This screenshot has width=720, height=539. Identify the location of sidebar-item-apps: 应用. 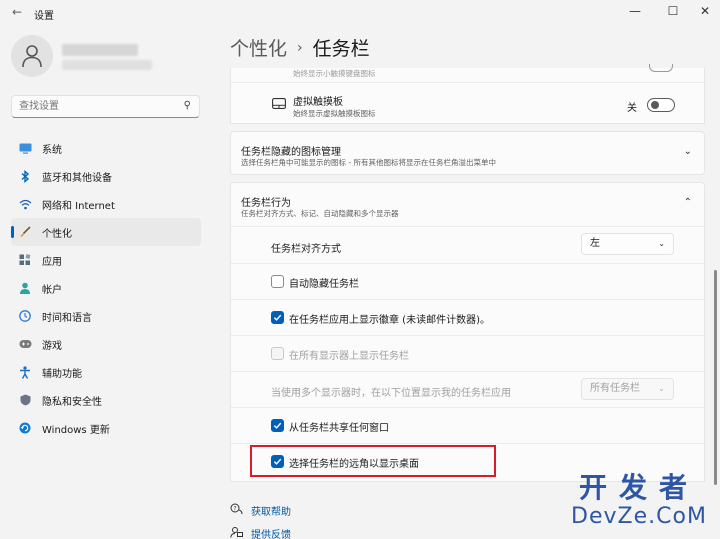
(106, 260).